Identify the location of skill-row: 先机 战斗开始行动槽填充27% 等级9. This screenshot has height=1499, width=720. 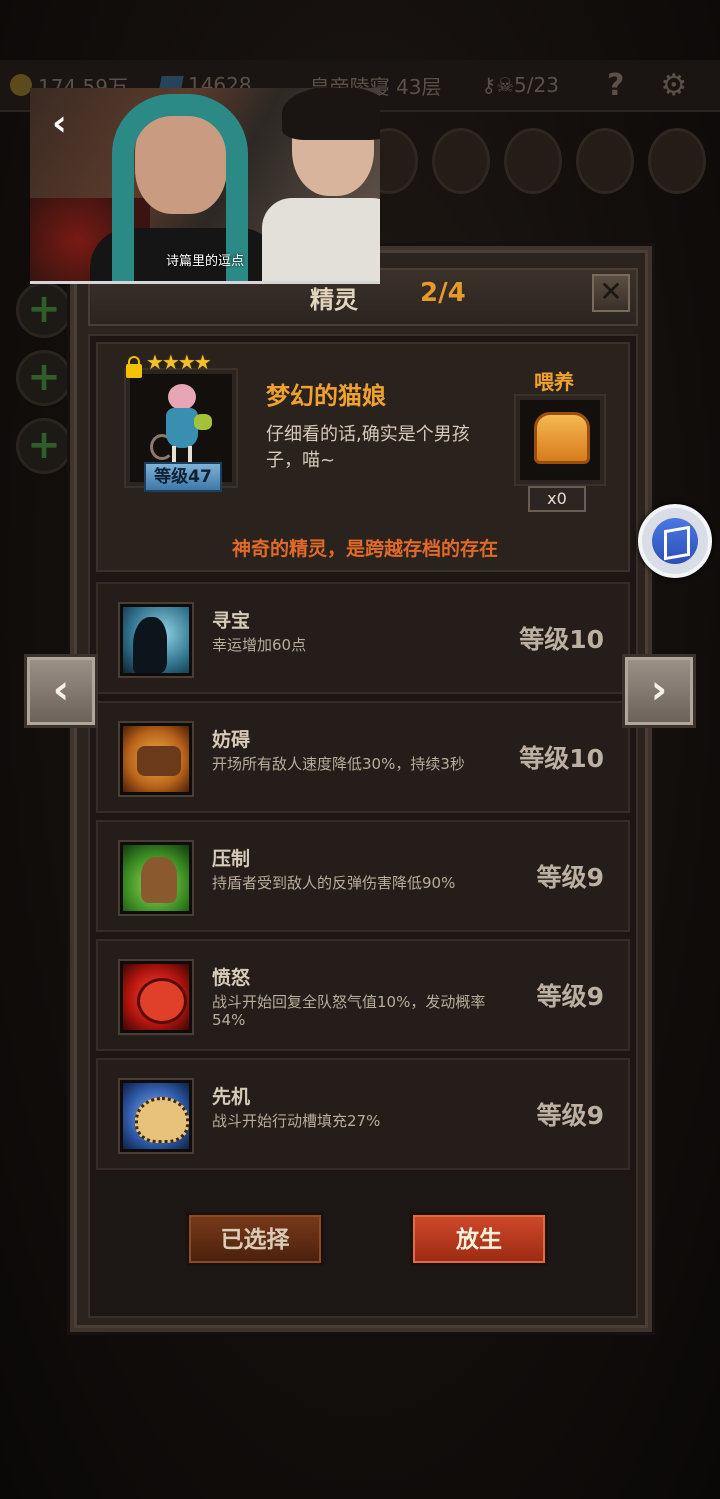
(363, 1114).